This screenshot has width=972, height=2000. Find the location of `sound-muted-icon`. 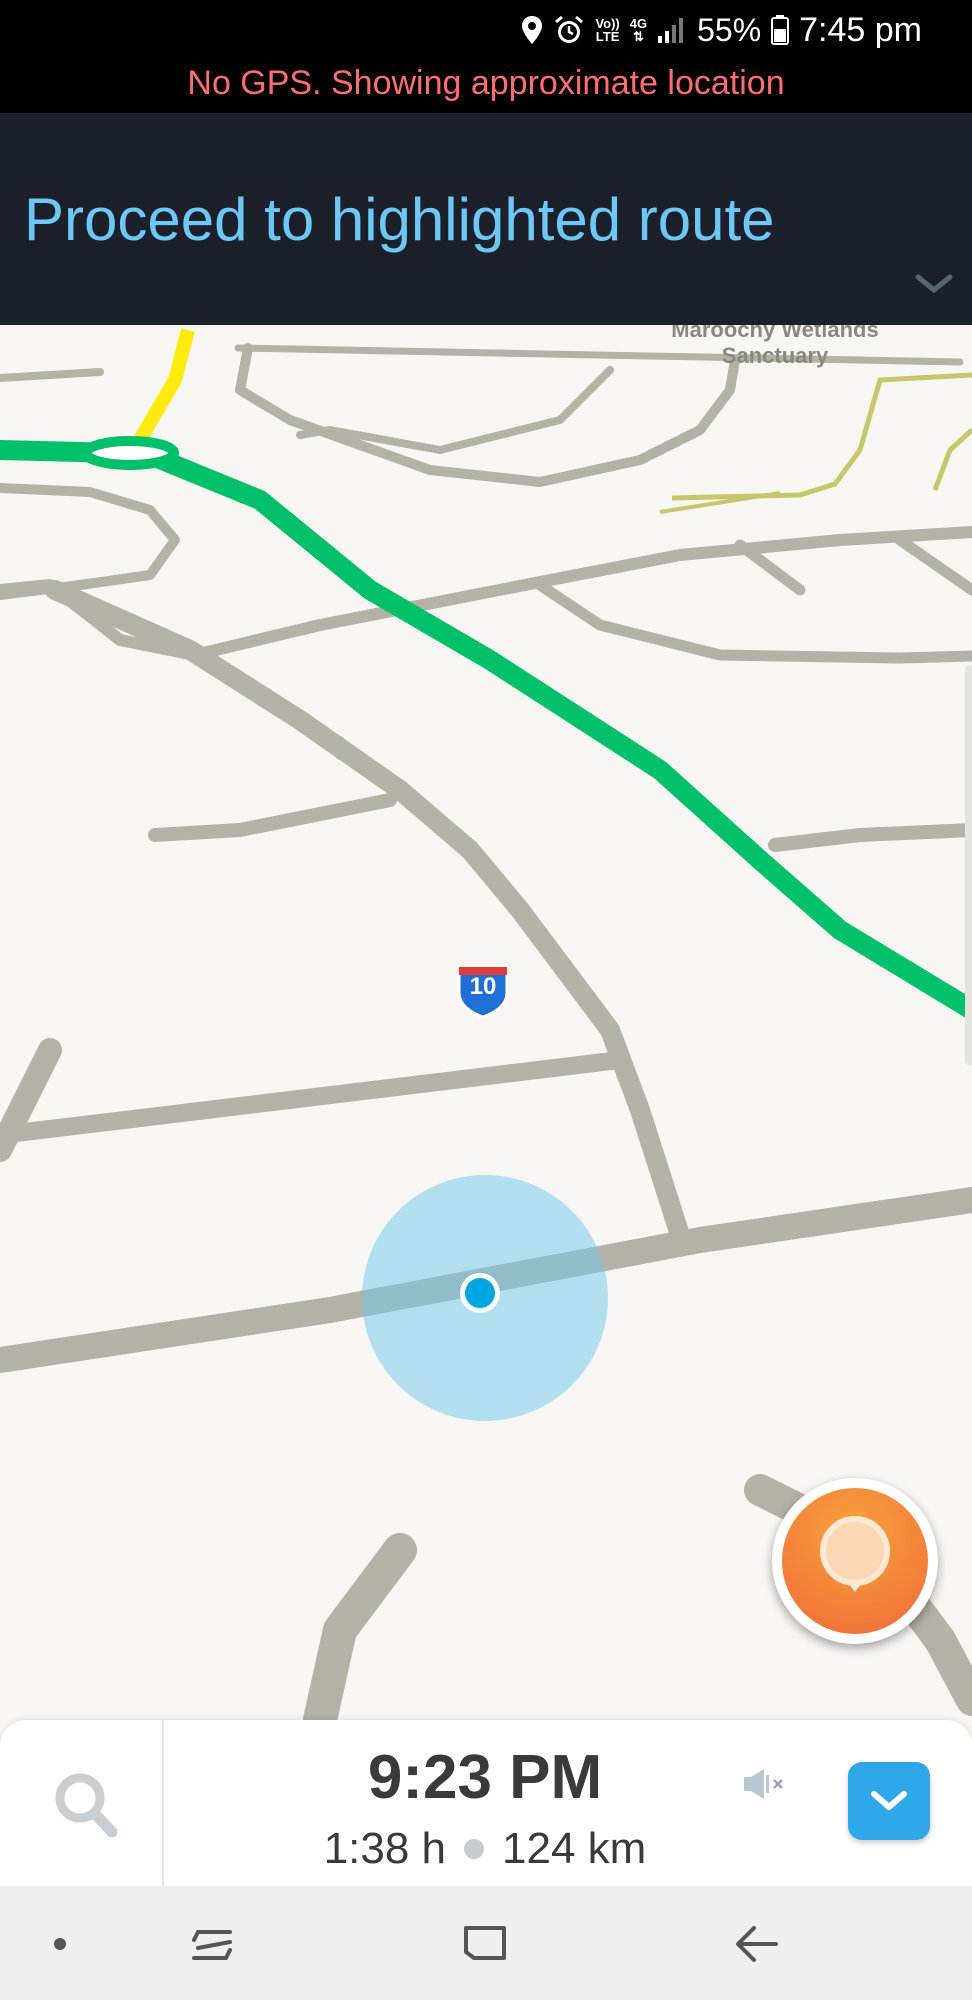

sound-muted-icon is located at coordinates (765, 1784).